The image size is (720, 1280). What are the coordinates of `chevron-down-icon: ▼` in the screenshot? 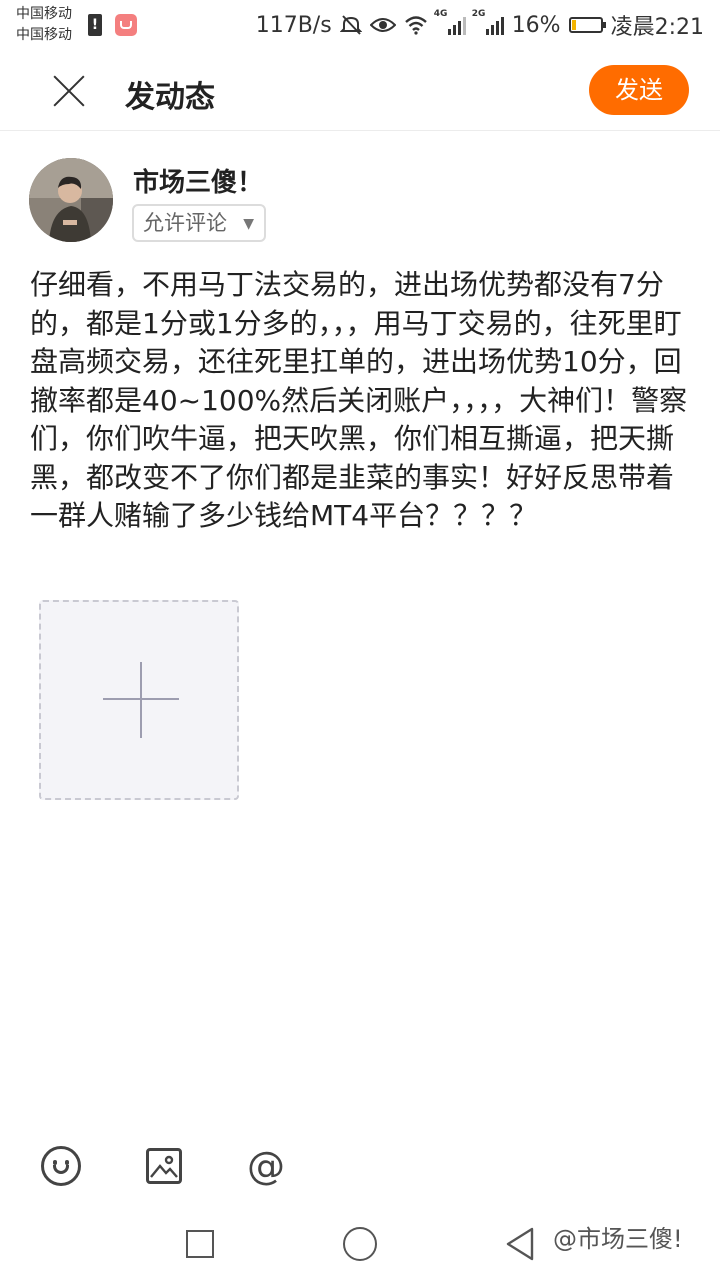 It's located at (248, 224).